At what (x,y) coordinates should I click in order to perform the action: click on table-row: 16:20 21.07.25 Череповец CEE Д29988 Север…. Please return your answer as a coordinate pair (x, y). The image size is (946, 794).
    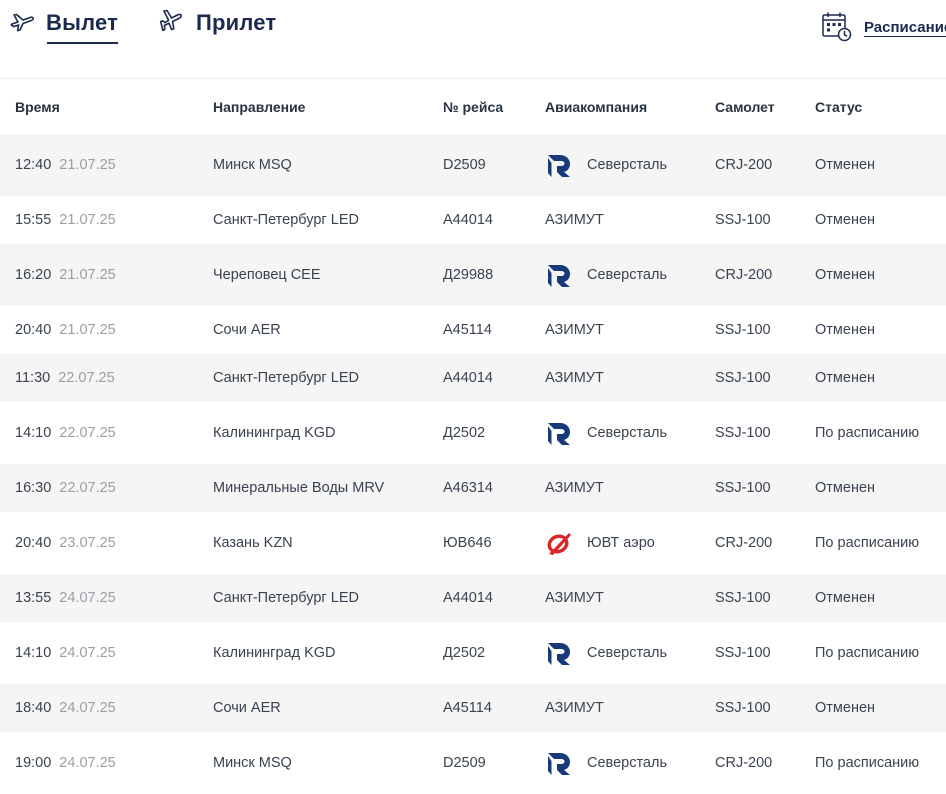
    Looking at the image, I should click on (473, 275).